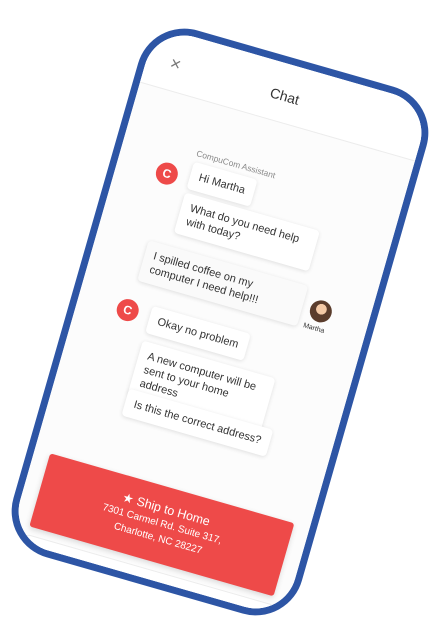 The image size is (440, 644). I want to click on star-icon: ★, so click(128, 498).